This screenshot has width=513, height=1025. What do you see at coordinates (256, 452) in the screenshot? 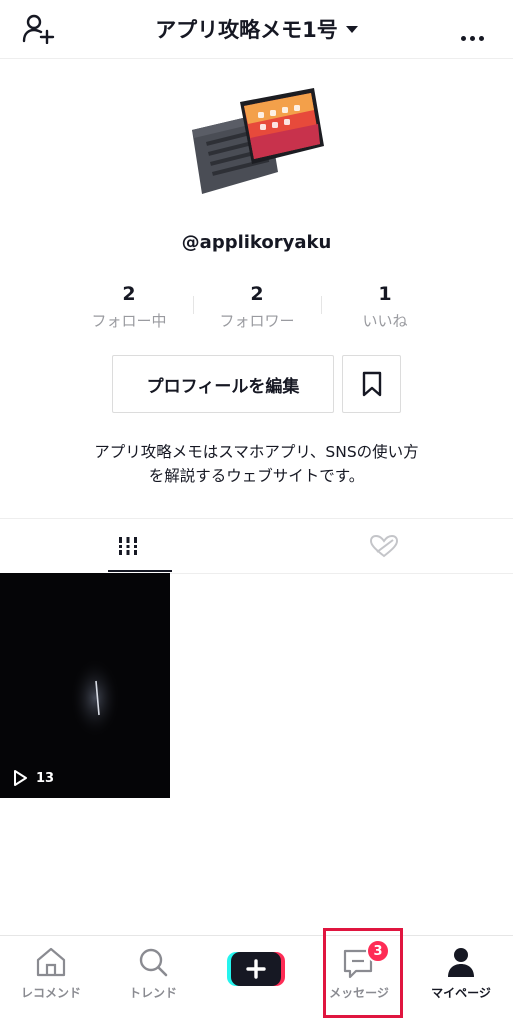
I see `bio-line: アプリ攻略メモはスマホアプリ、SNSの使い方` at bounding box center [256, 452].